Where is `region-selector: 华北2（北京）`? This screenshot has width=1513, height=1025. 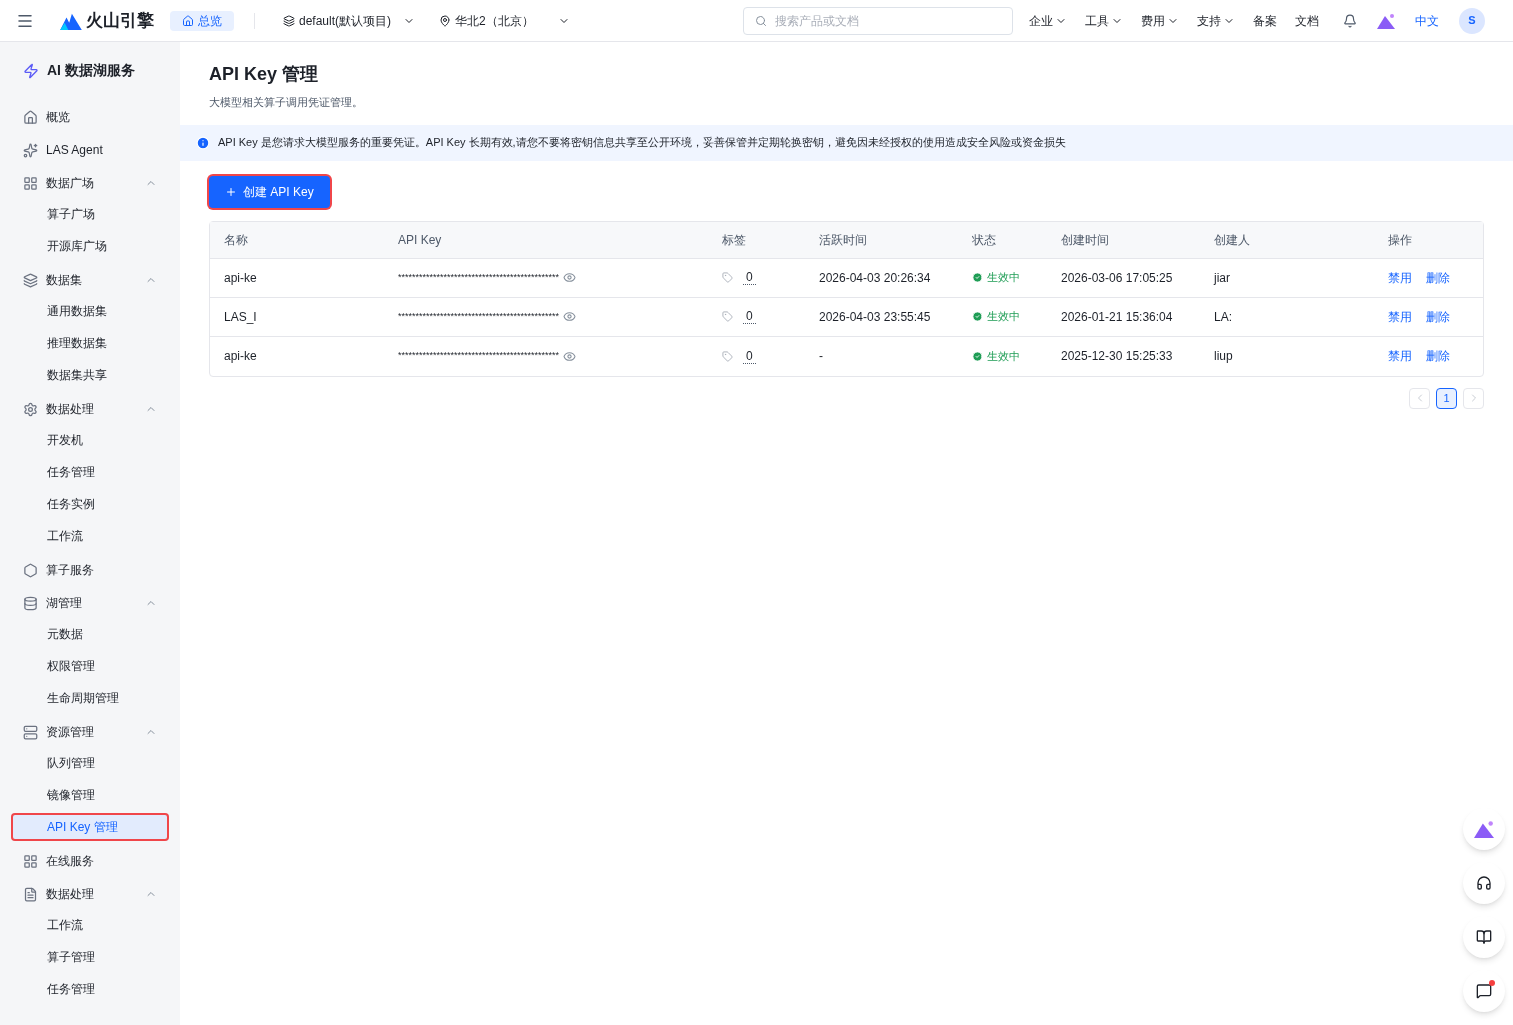
region-selector: 华北2（北京） is located at coordinates (504, 20).